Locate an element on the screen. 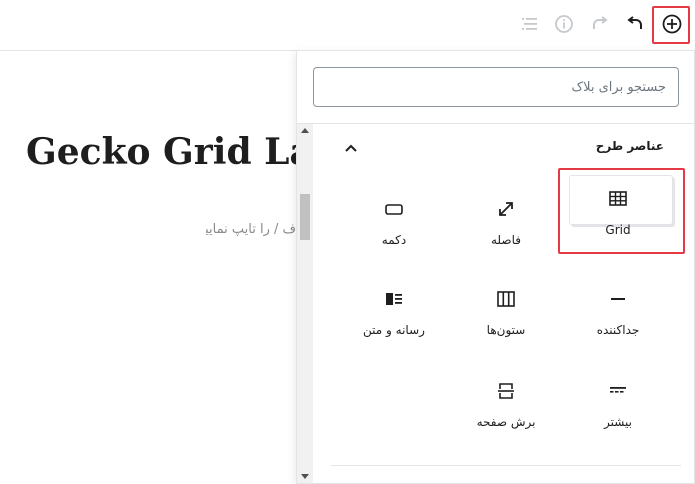  block-button: دکمه is located at coordinates (394, 231).